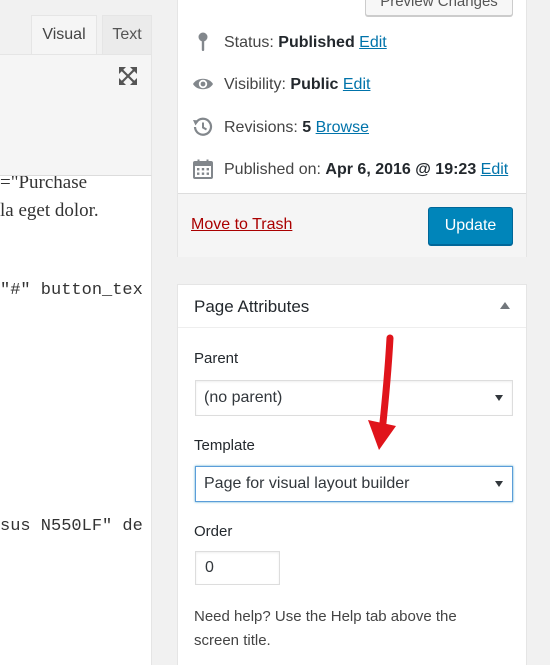 This screenshot has width=550, height=665. Describe the element at coordinates (373, 42) in the screenshot. I see `status-edit-link: Edit` at that location.